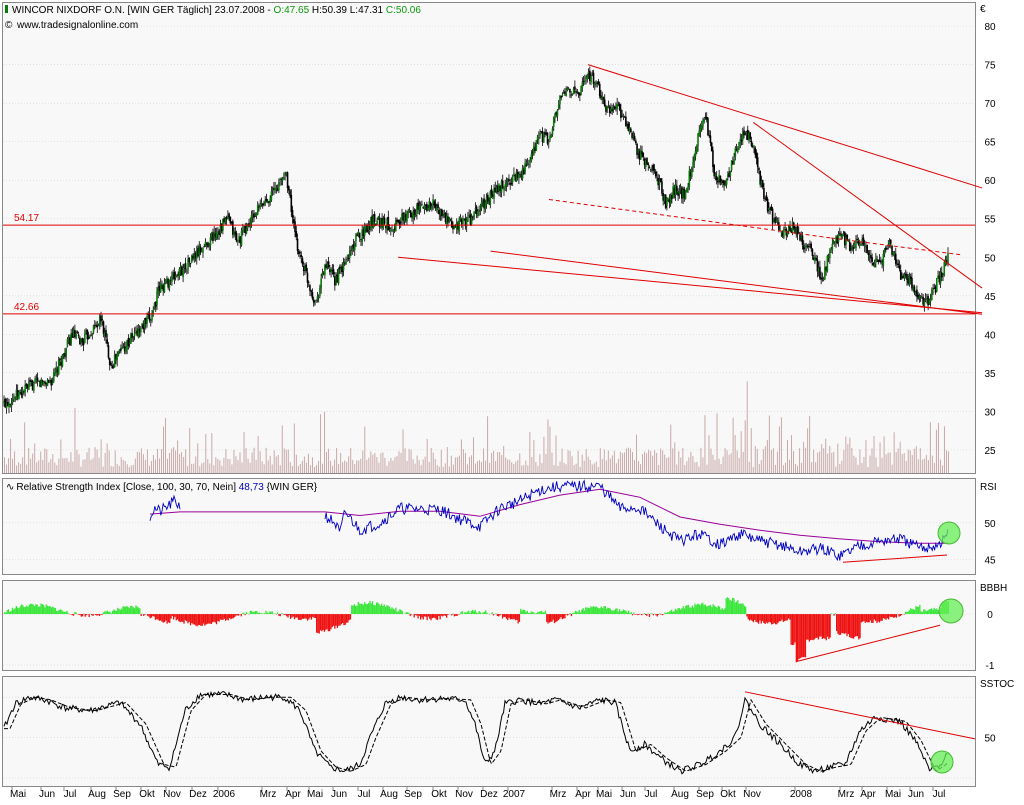  I want to click on x-tick-label: Mai, so click(604, 794).